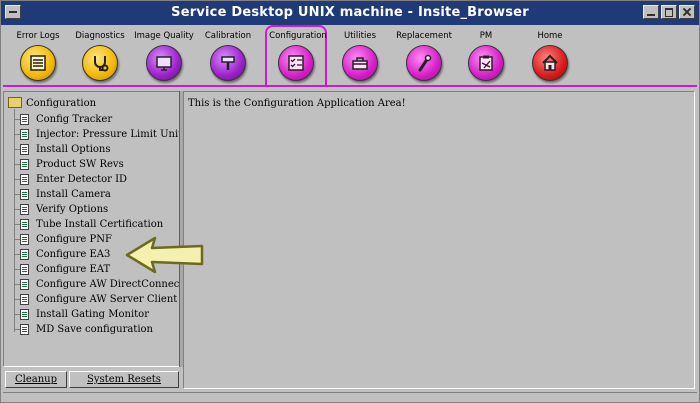 This screenshot has width=700, height=403. What do you see at coordinates (298, 36) in the screenshot?
I see `tab-label: Configuration` at bounding box center [298, 36].